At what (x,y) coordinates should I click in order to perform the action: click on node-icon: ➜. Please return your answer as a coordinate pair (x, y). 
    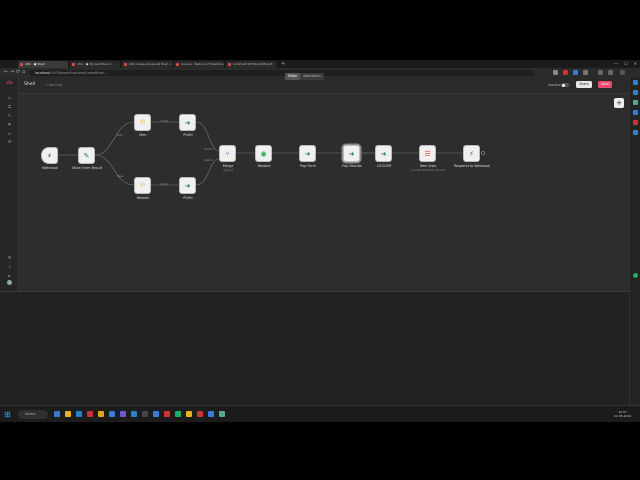
    Looking at the image, I should click on (187, 185).